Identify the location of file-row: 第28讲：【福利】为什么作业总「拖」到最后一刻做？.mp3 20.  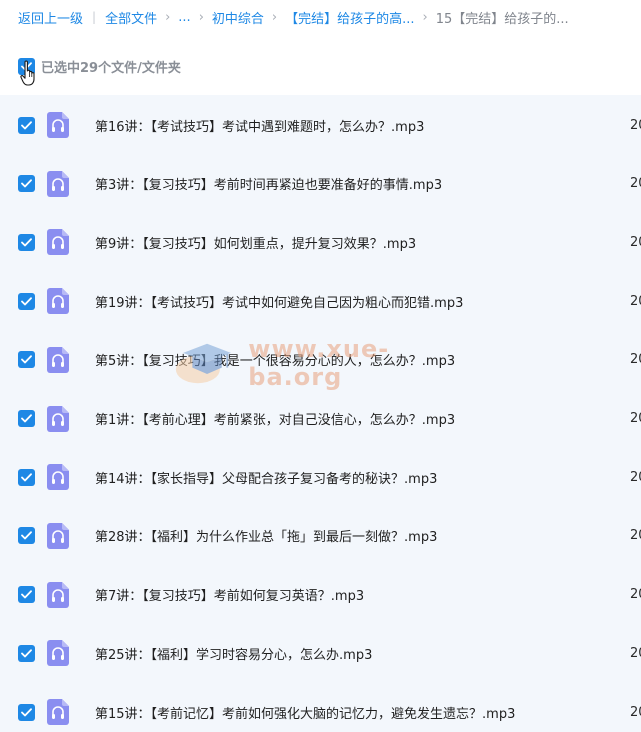
(320, 536).